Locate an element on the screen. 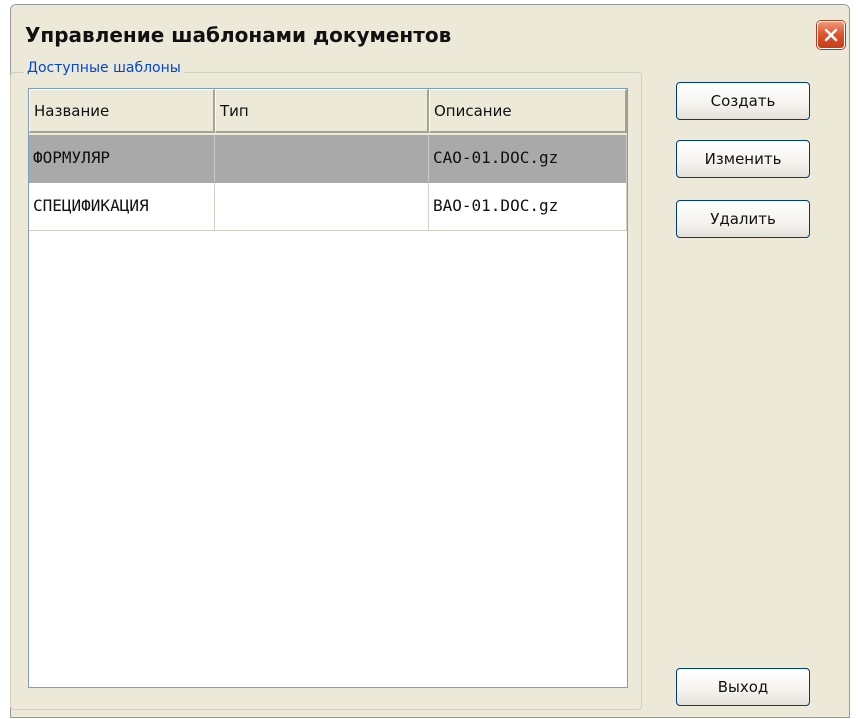  create-button: Создать is located at coordinates (743, 101).